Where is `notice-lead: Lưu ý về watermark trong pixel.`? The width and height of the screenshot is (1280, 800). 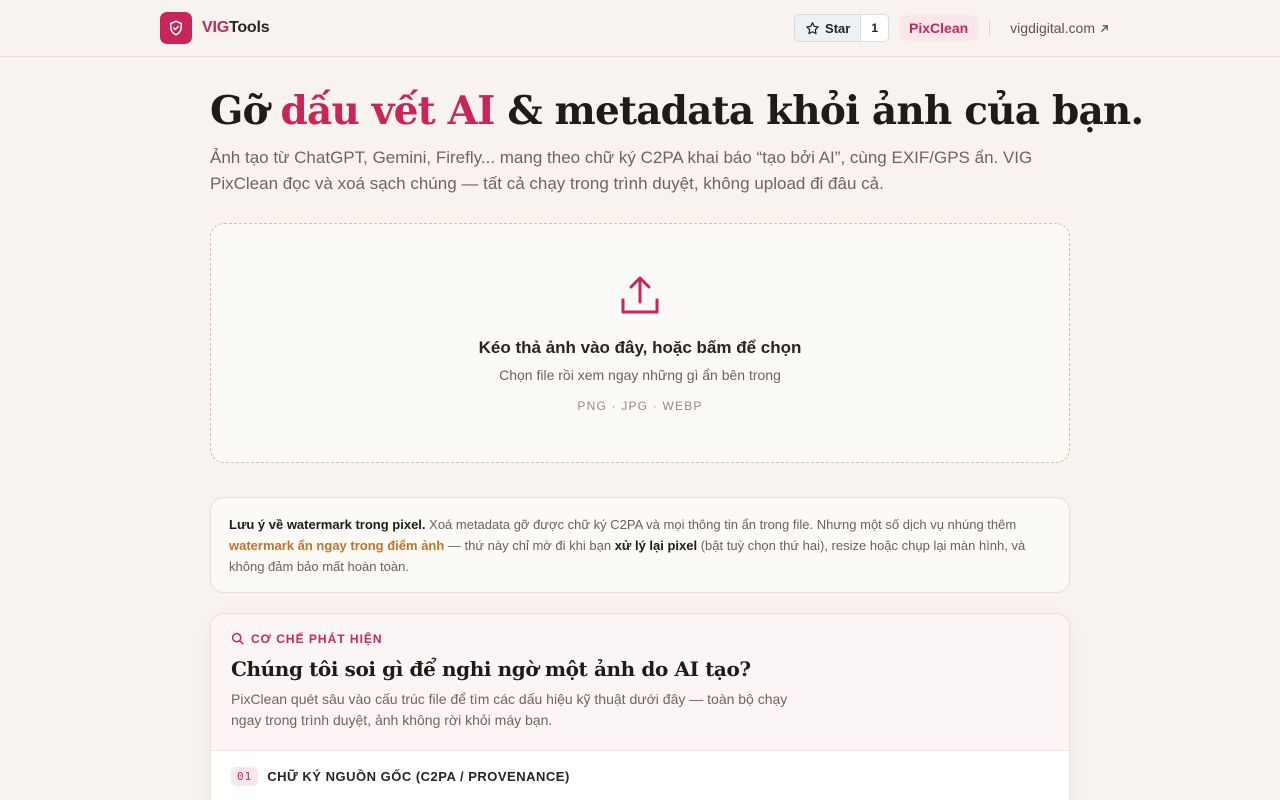 notice-lead: Lưu ý về watermark trong pixel. is located at coordinates (327, 524).